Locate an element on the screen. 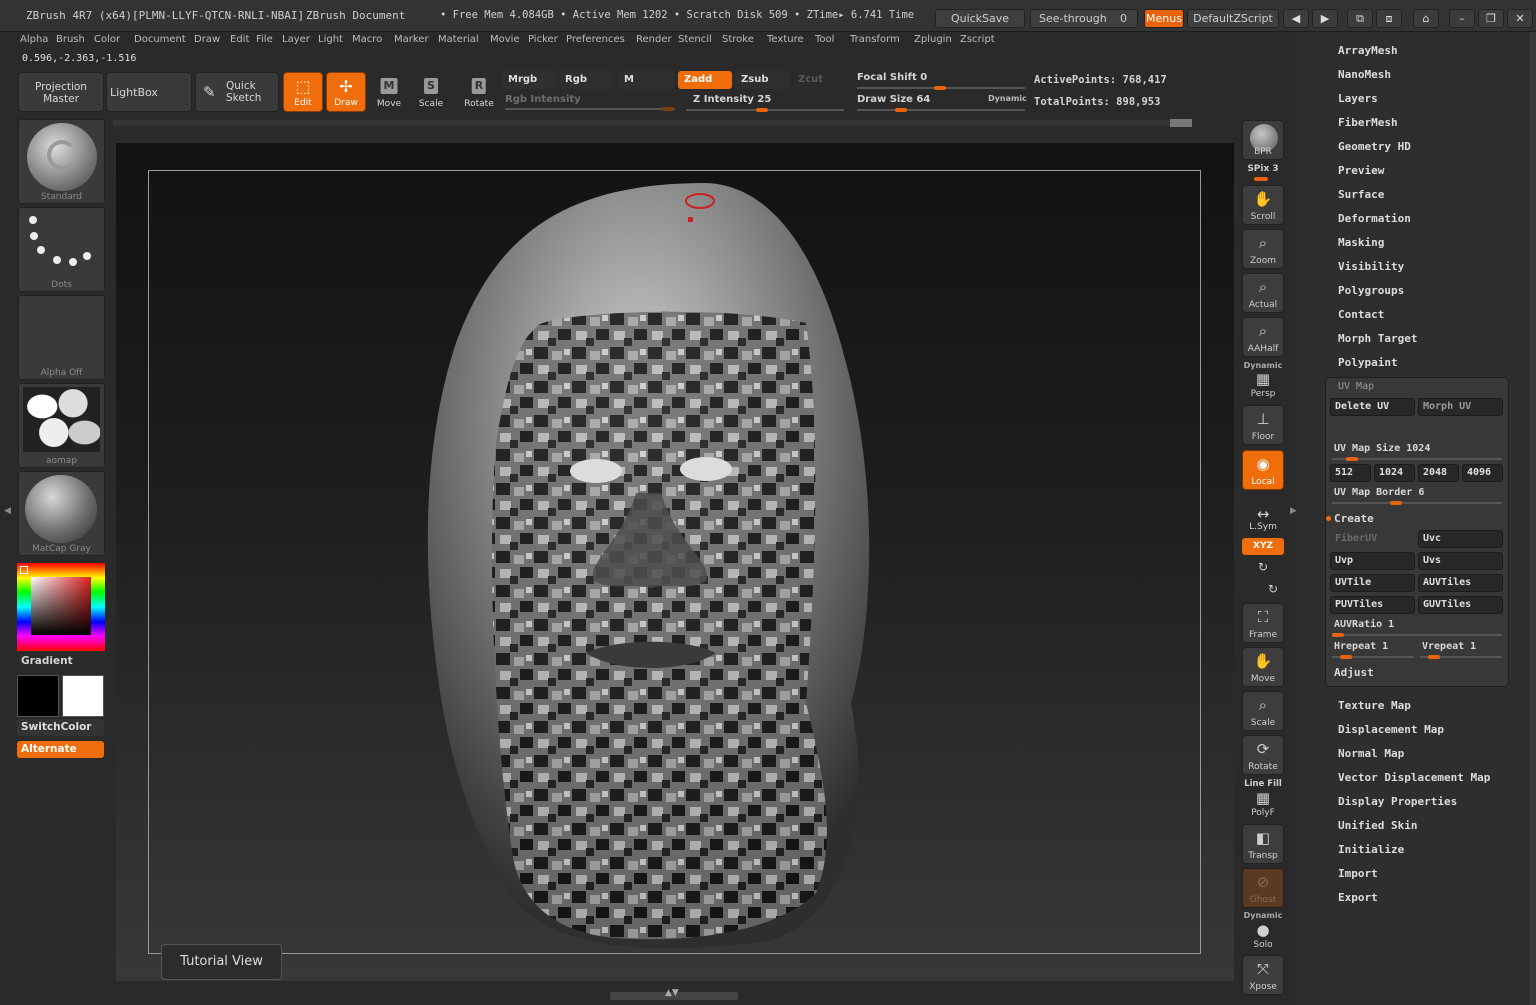 Image resolution: width=1536 pixels, height=1005 pixels. tool-menu-vector-displacement-map: Vector Displacement Map is located at coordinates (1414, 777).